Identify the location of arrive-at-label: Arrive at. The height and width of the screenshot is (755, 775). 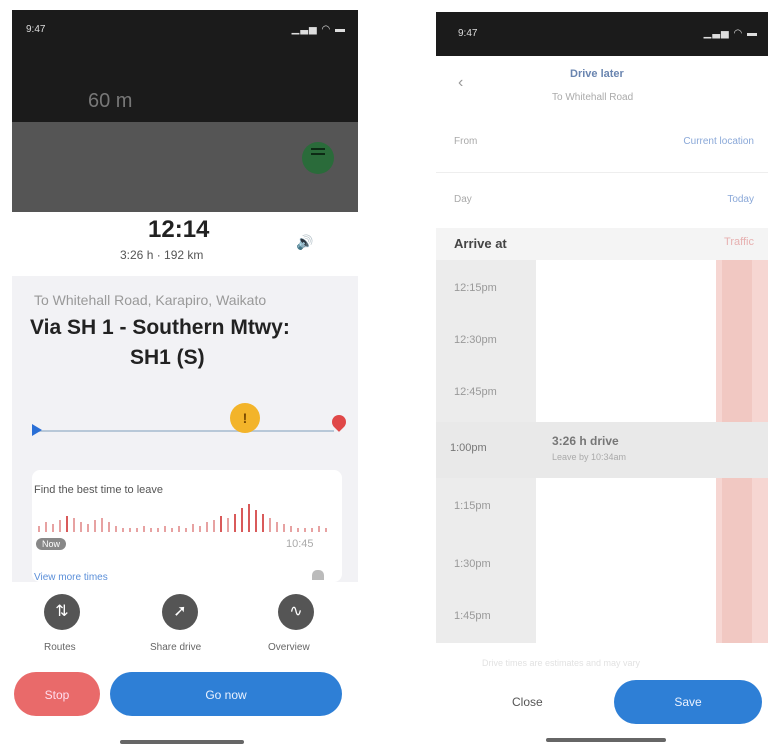
(480, 243).